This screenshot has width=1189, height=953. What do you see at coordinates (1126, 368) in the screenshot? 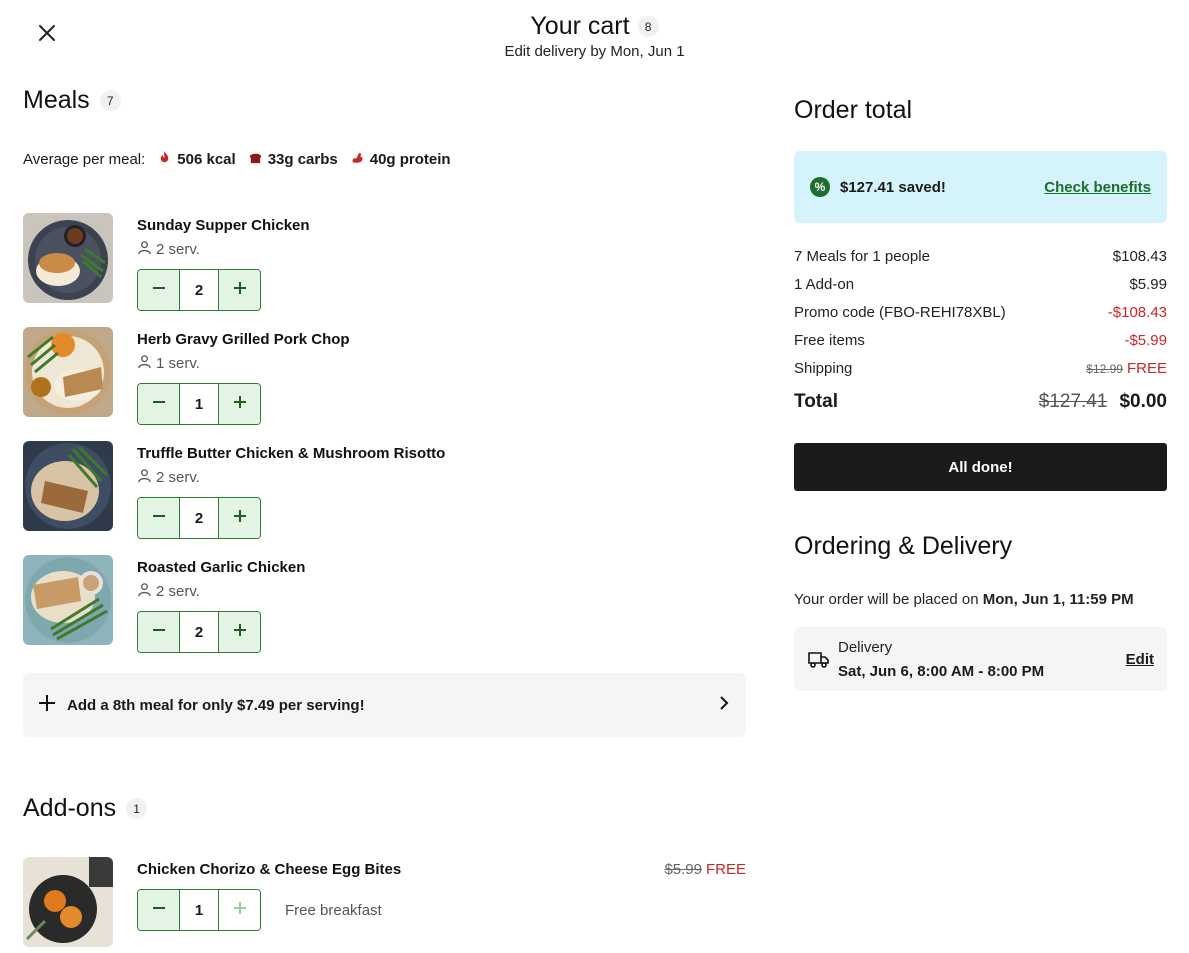
I see `shipping-value-group: $12.99 FREE` at bounding box center [1126, 368].